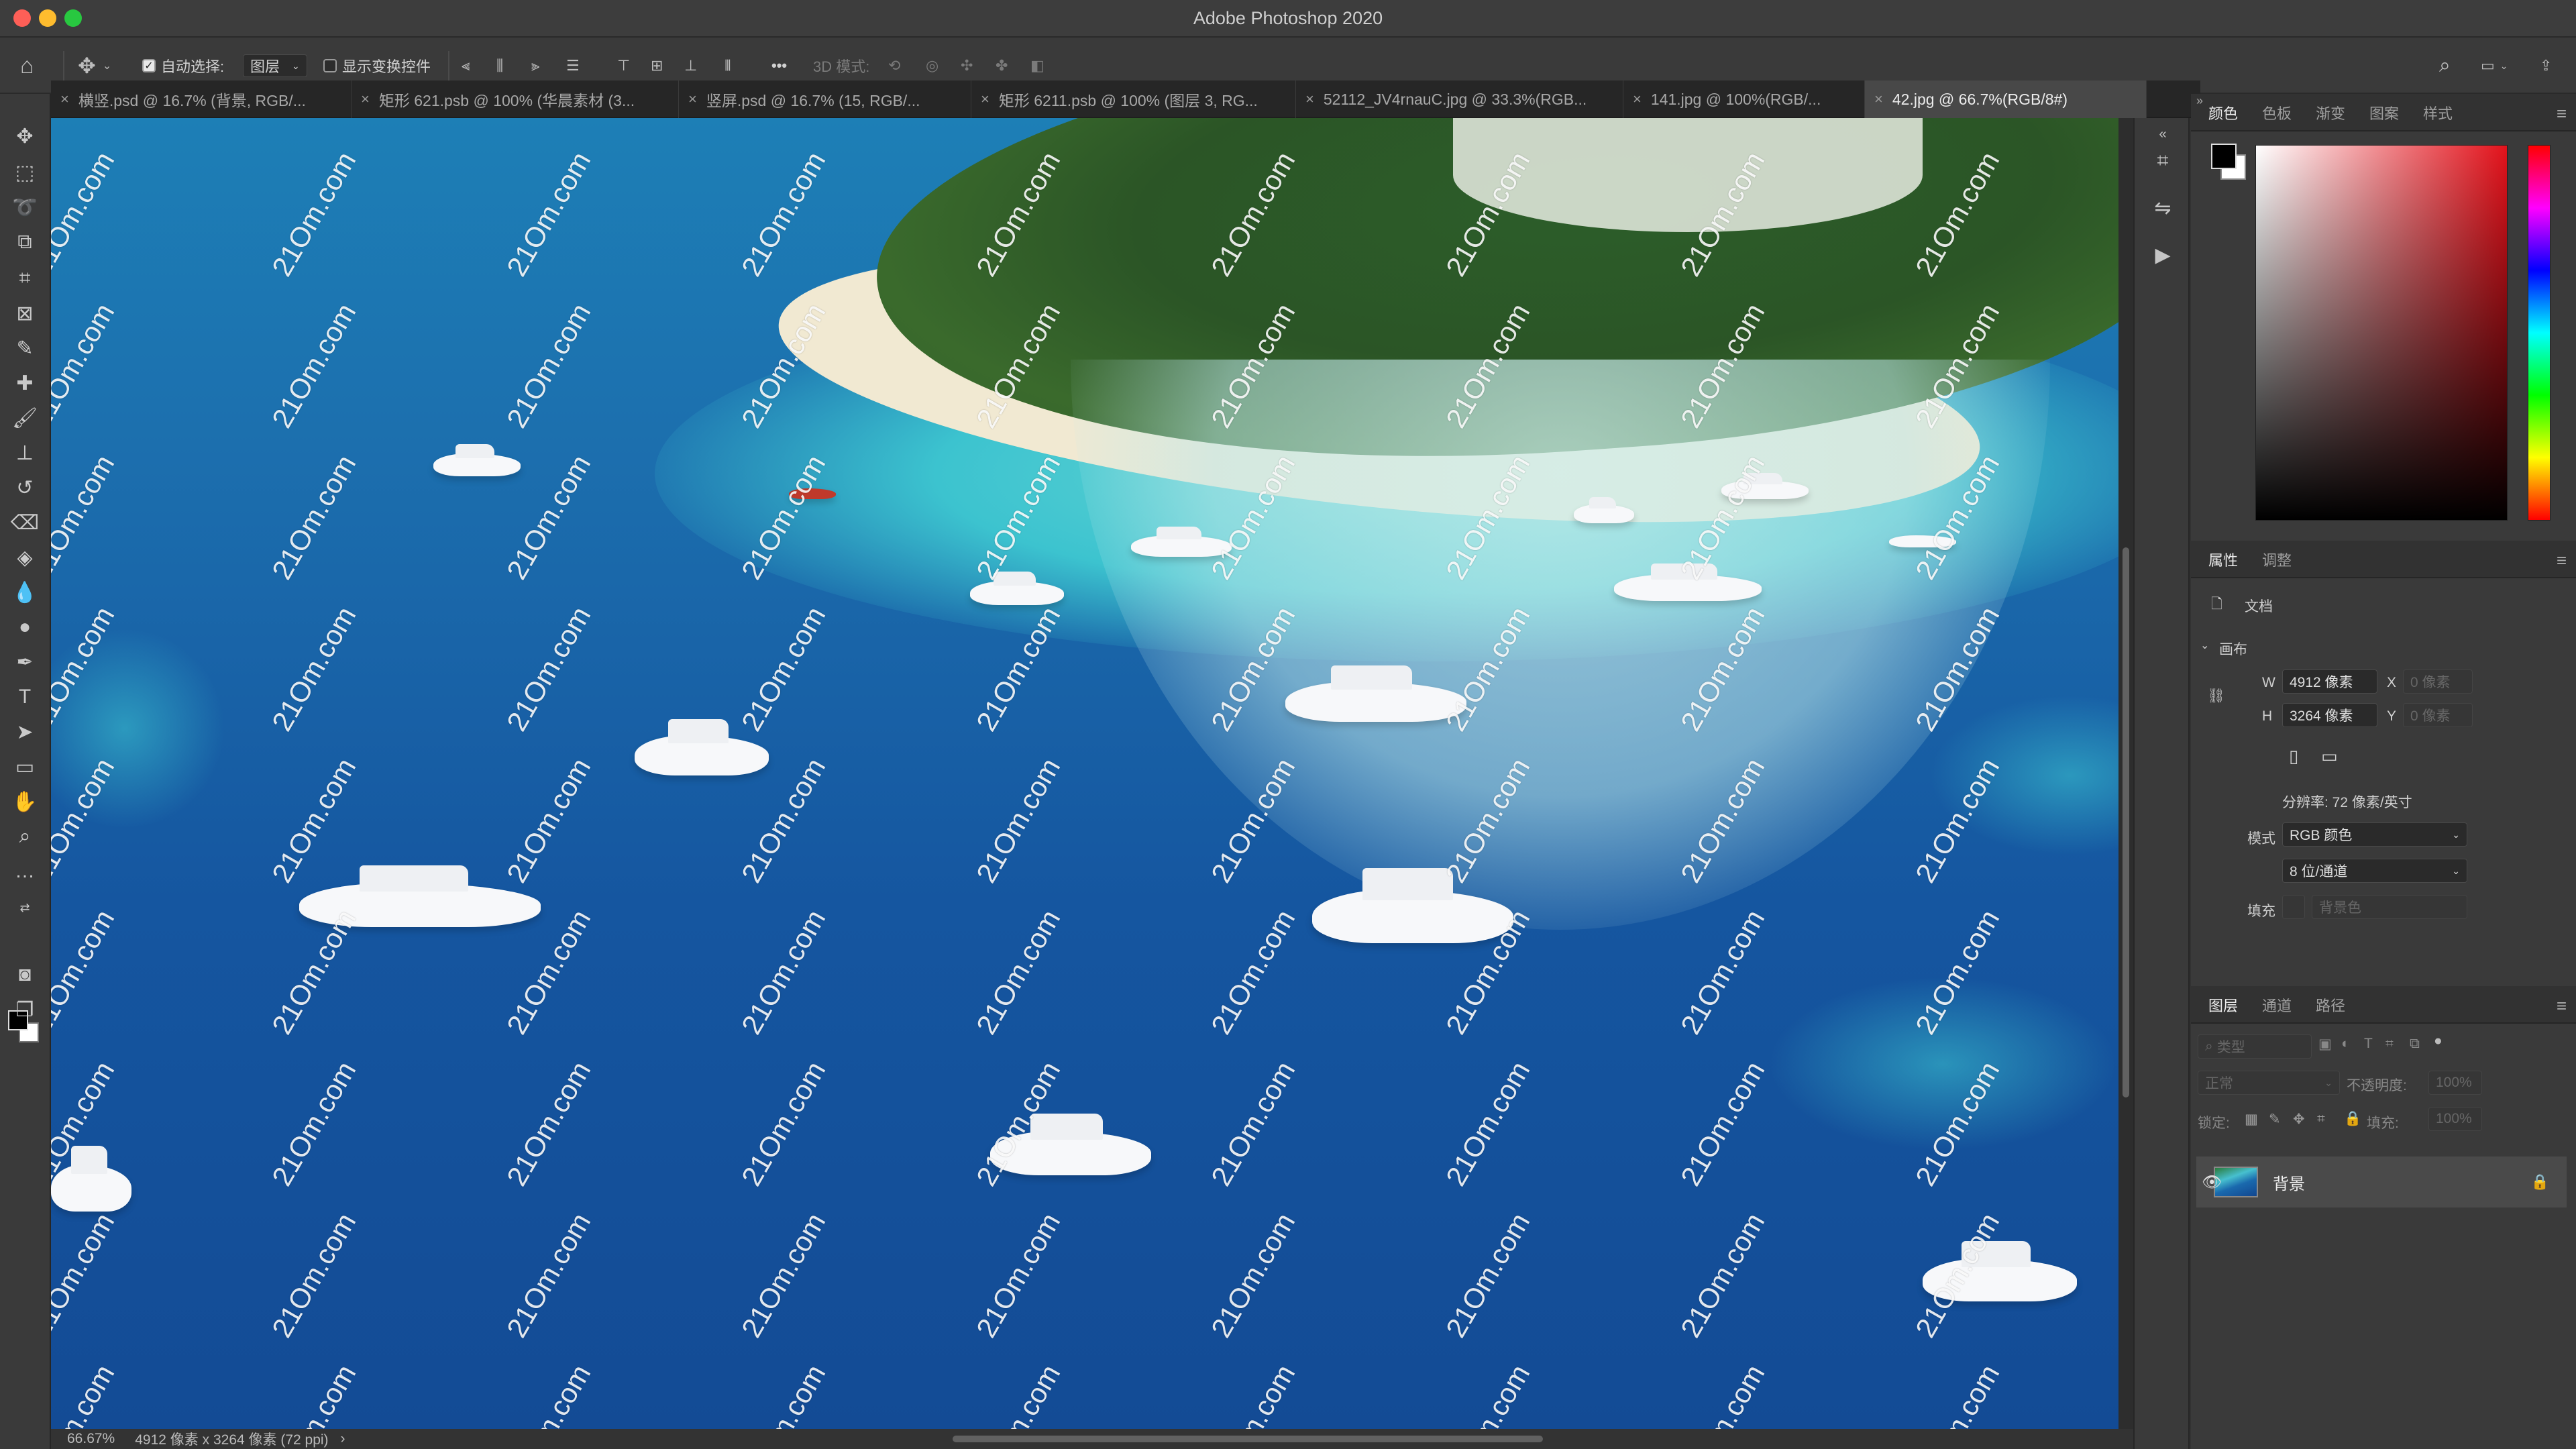  What do you see at coordinates (2325, 1044) in the screenshot?
I see `filter-pixel-icon: ▣` at bounding box center [2325, 1044].